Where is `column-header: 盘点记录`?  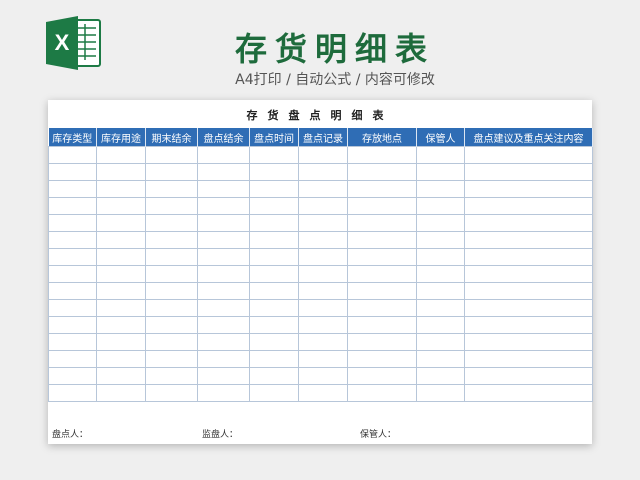 column-header: 盘点记录 is located at coordinates (323, 137).